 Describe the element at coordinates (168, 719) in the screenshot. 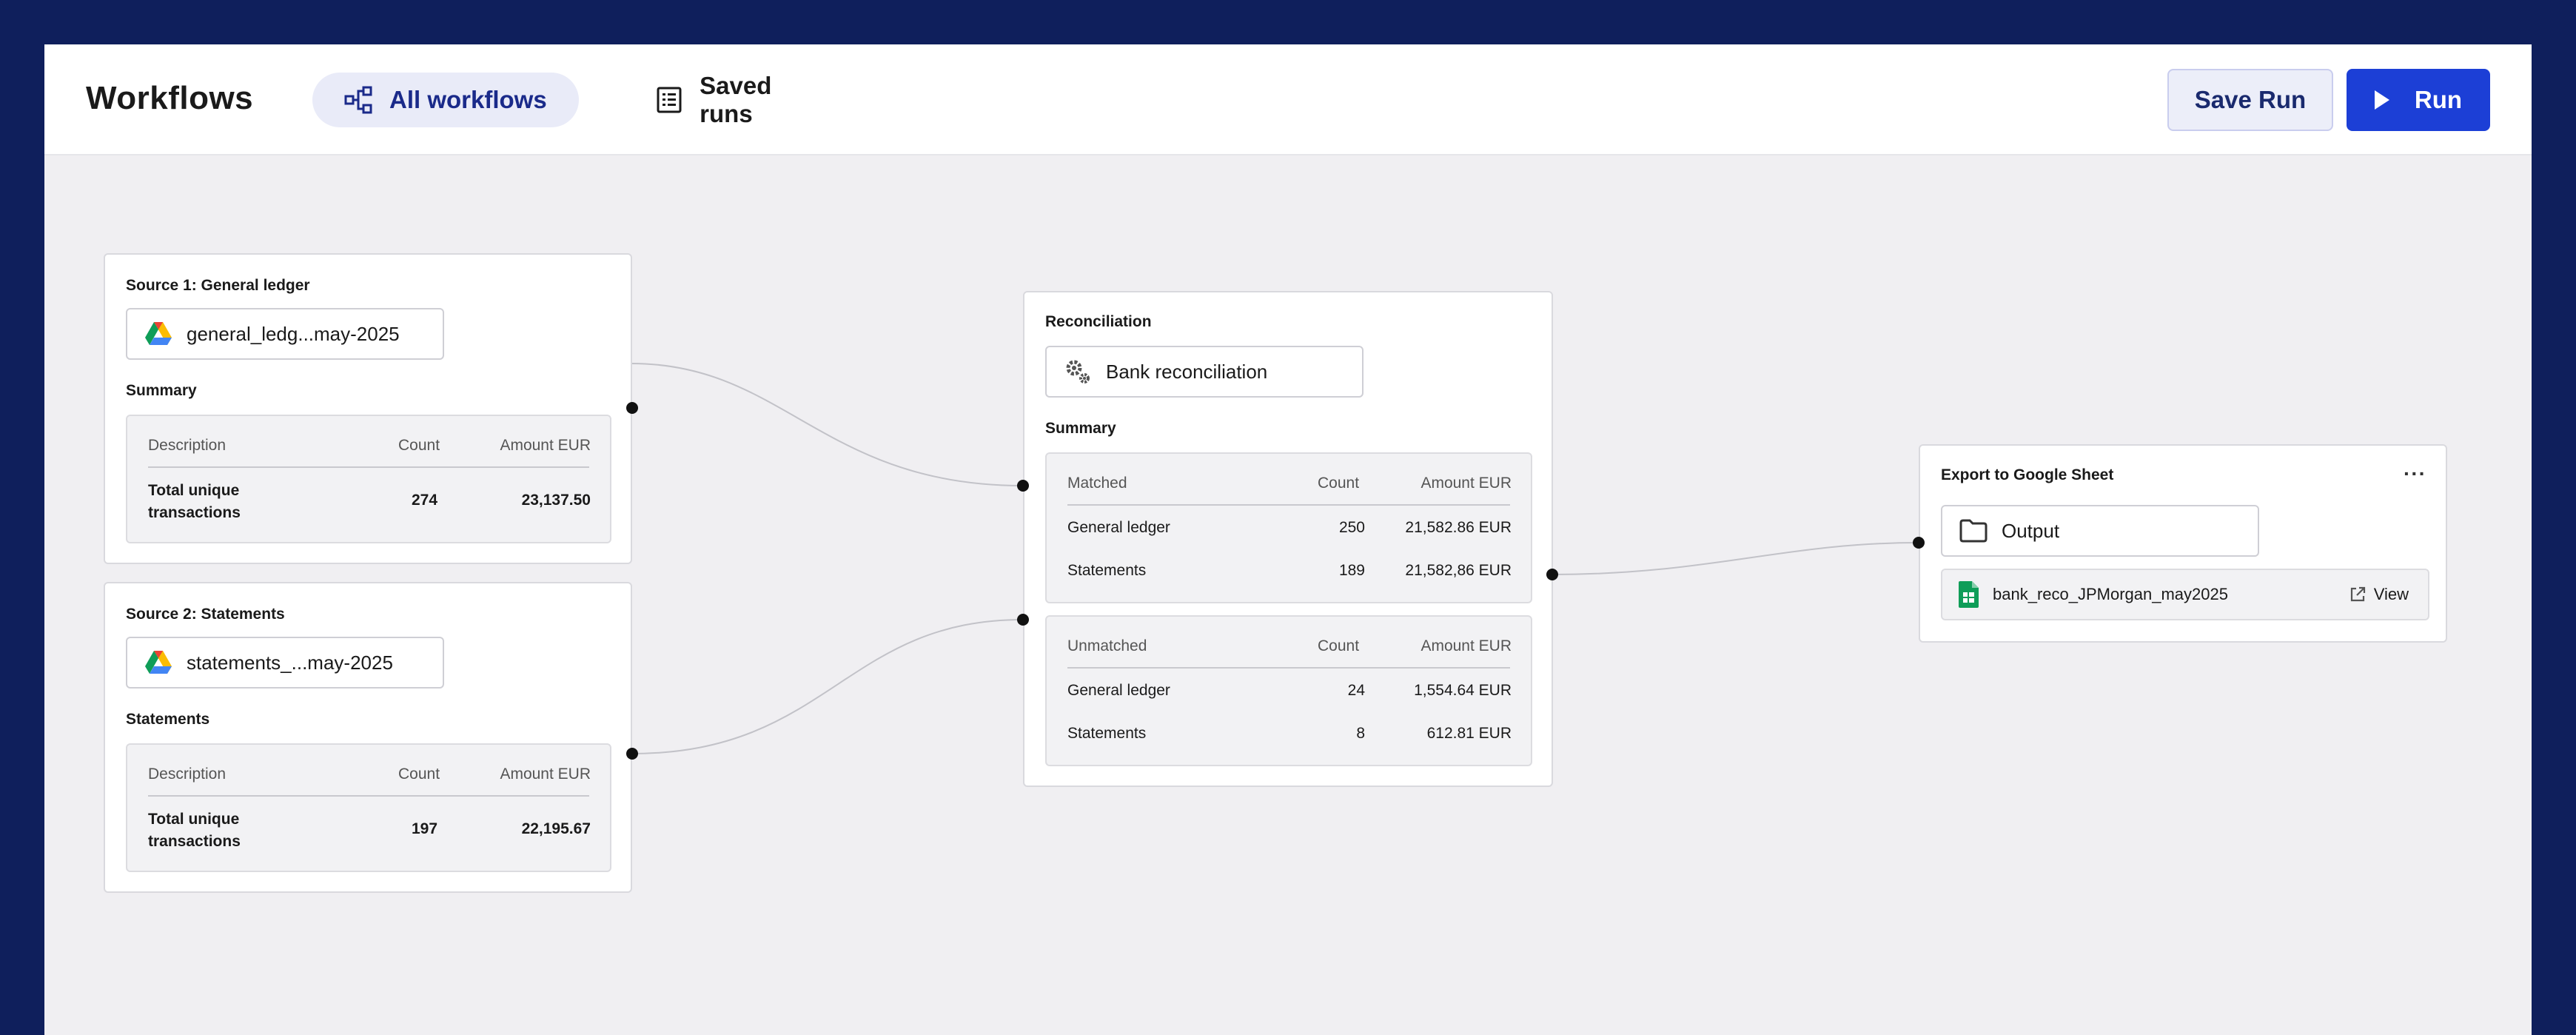

I see `section-label: Statements` at that location.